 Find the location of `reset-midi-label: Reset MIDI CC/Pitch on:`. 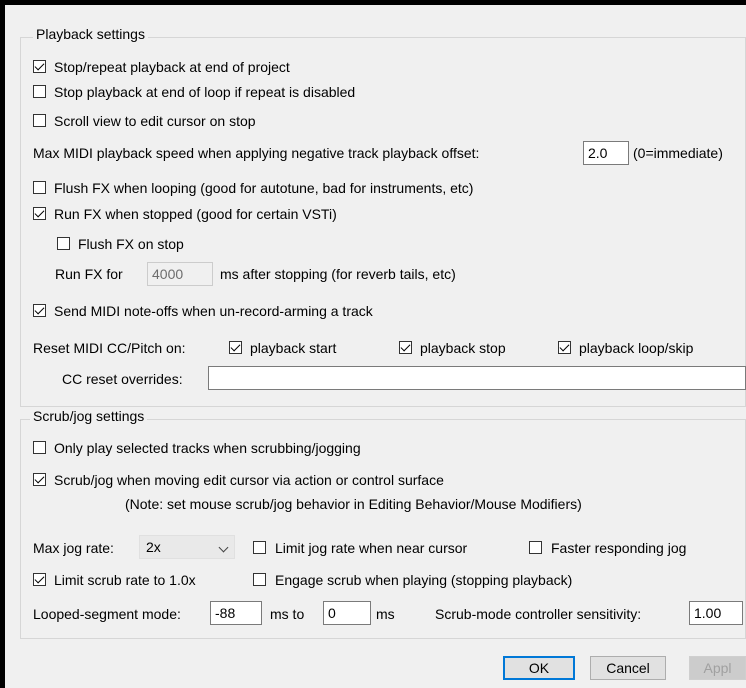

reset-midi-label: Reset MIDI CC/Pitch on: is located at coordinates (109, 348).